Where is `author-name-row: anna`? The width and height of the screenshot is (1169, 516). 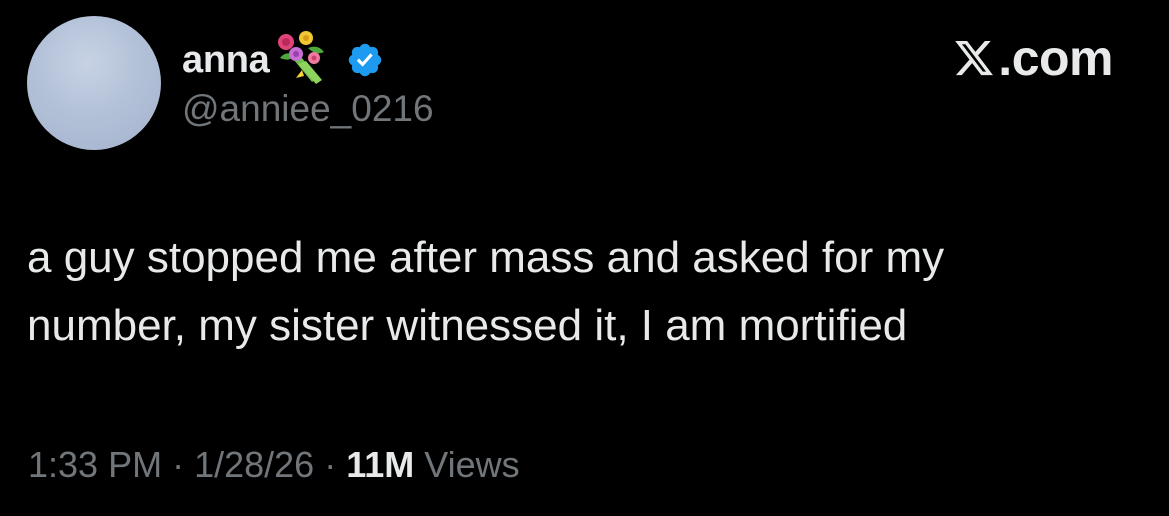
author-name-row: anna is located at coordinates (283, 60).